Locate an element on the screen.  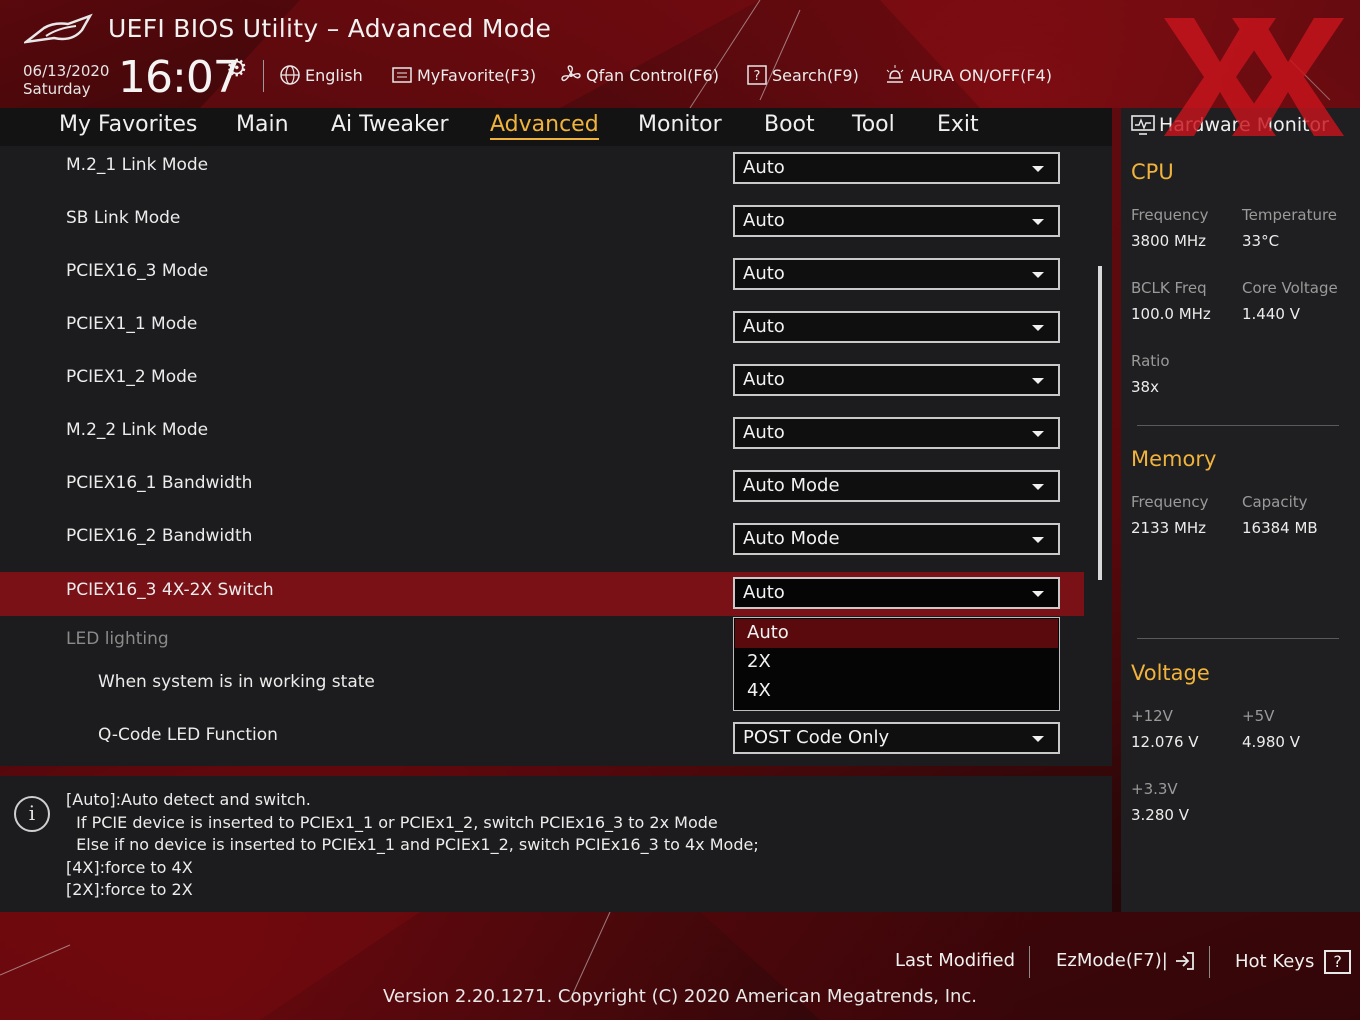
tab-exit: Exit is located at coordinates (958, 124).